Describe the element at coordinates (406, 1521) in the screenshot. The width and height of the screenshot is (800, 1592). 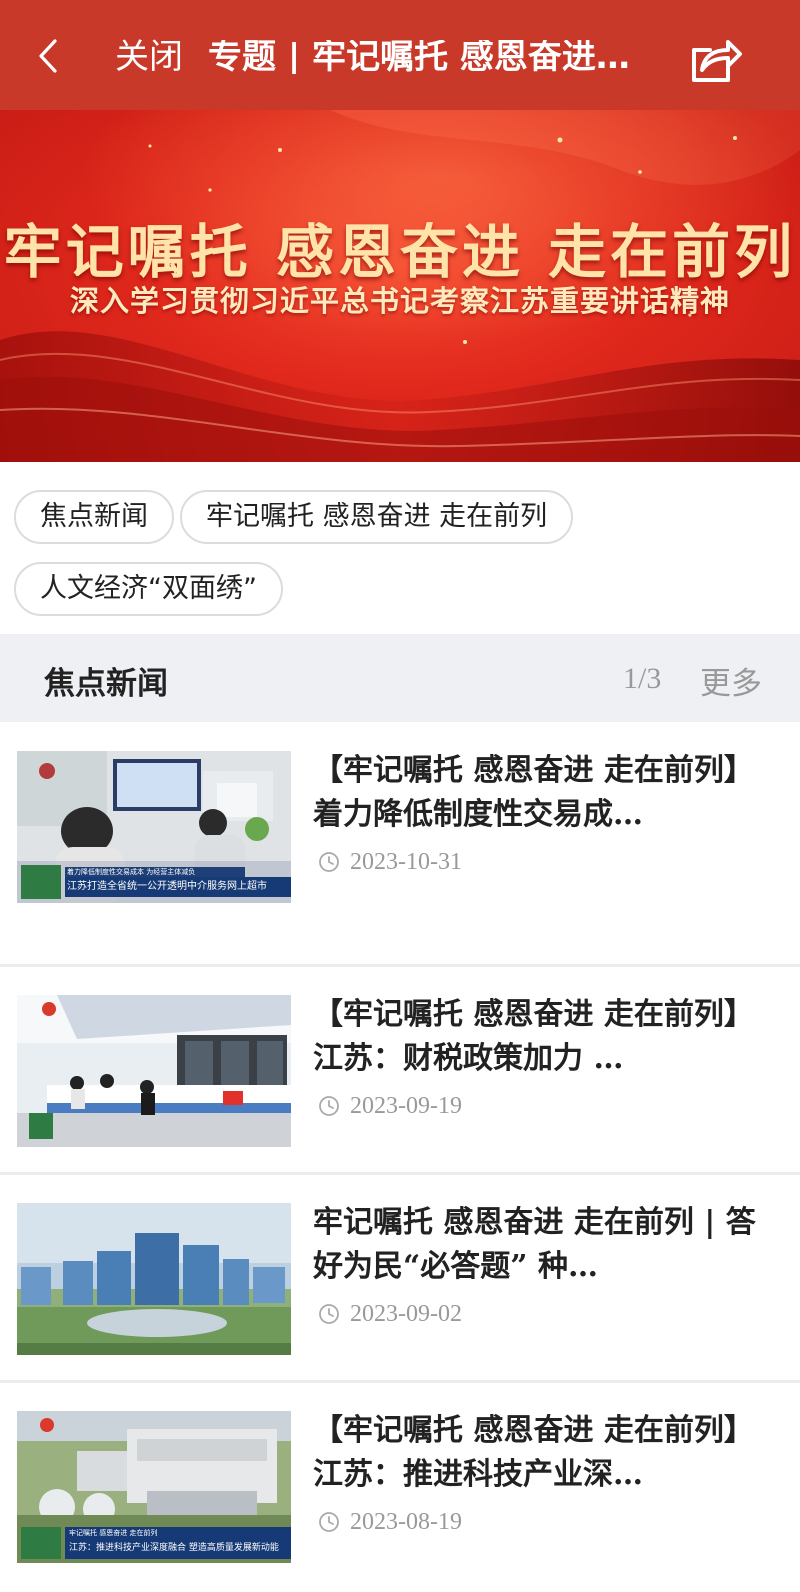
I see `news-date: 2023-08-19` at that location.